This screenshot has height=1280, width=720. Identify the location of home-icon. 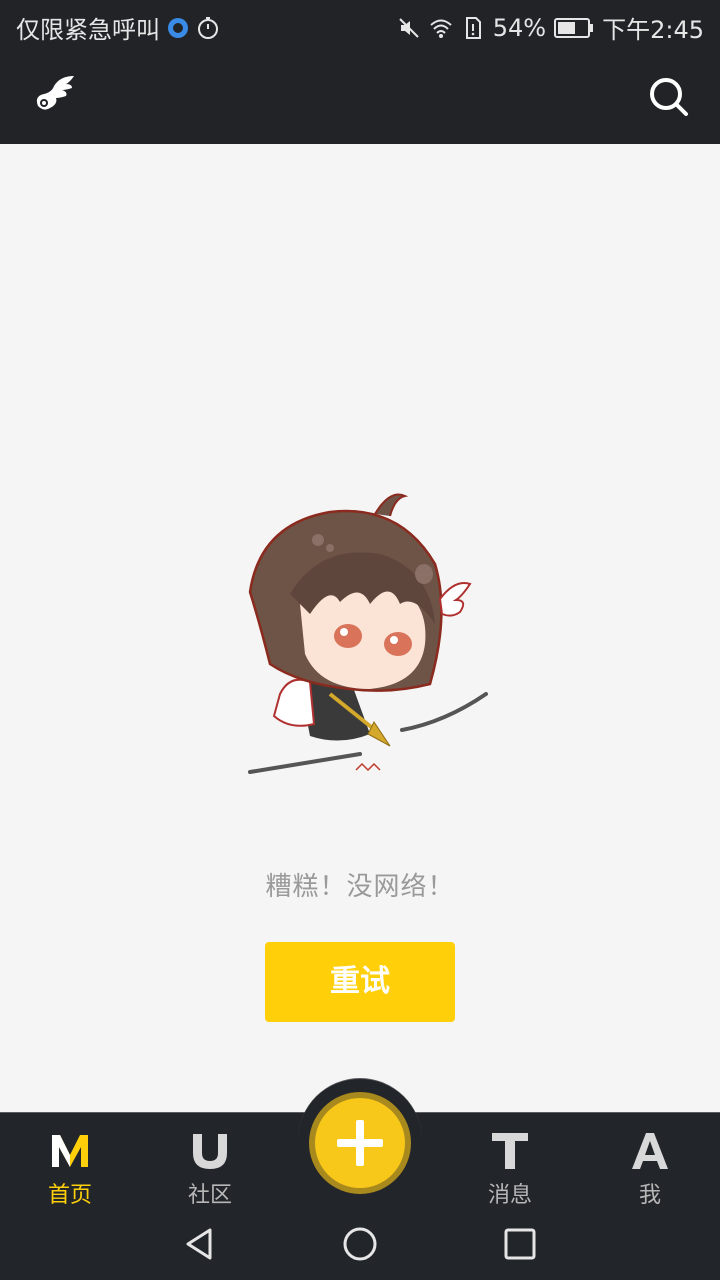
(360, 1244).